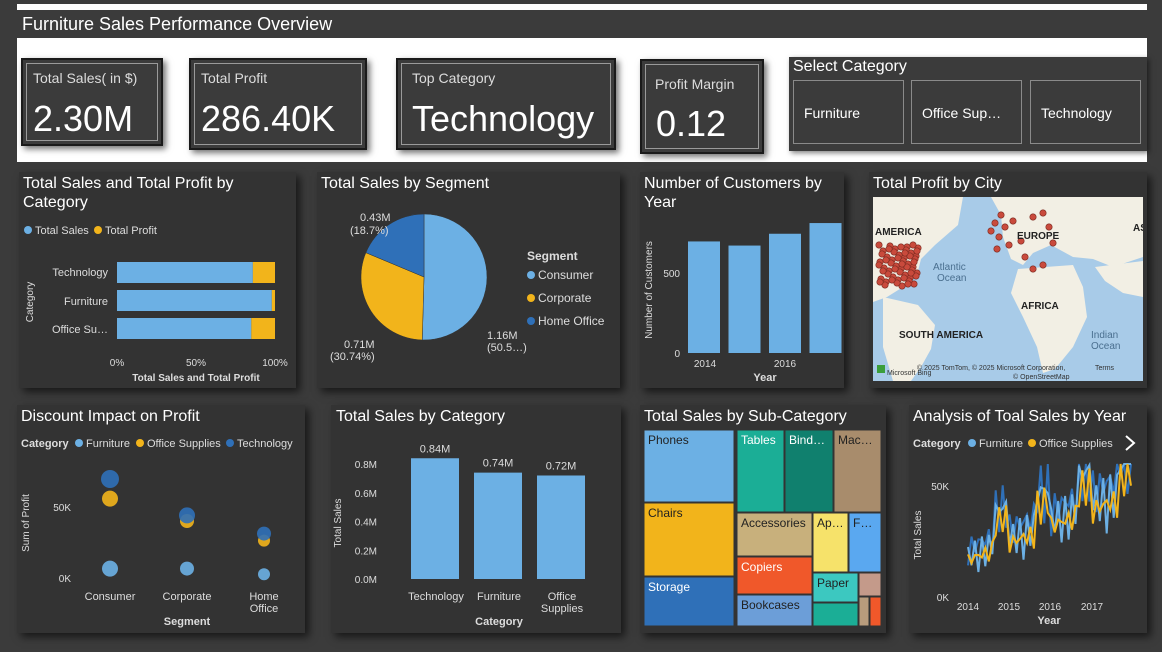  Describe the element at coordinates (80, 273) in the screenshot. I see `category-label-technology: Technology` at that location.